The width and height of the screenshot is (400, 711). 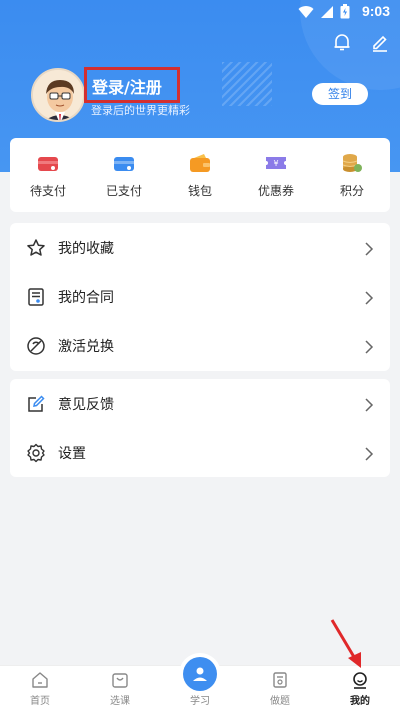 What do you see at coordinates (345, 13) in the screenshot?
I see `battery-icon` at bounding box center [345, 13].